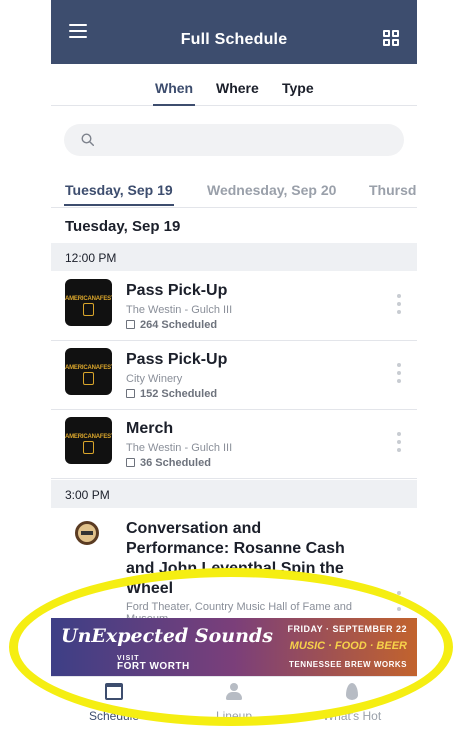 The height and width of the screenshot is (732, 461). Describe the element at coordinates (91, 258) in the screenshot. I see `time-label: 12:00 PM` at that location.